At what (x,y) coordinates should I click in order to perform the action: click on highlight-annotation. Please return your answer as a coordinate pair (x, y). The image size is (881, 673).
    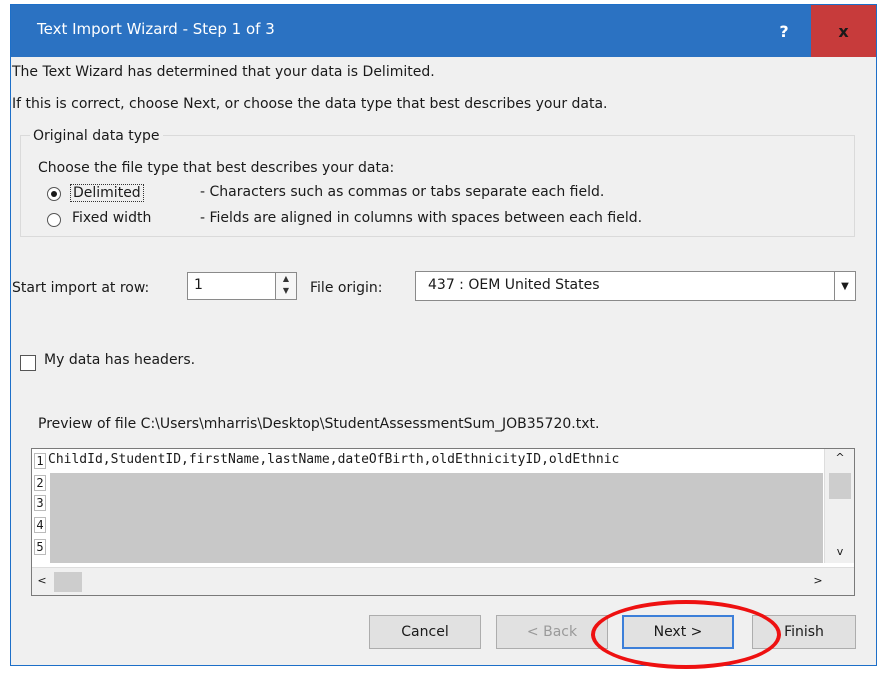
    Looking at the image, I should click on (686, 634).